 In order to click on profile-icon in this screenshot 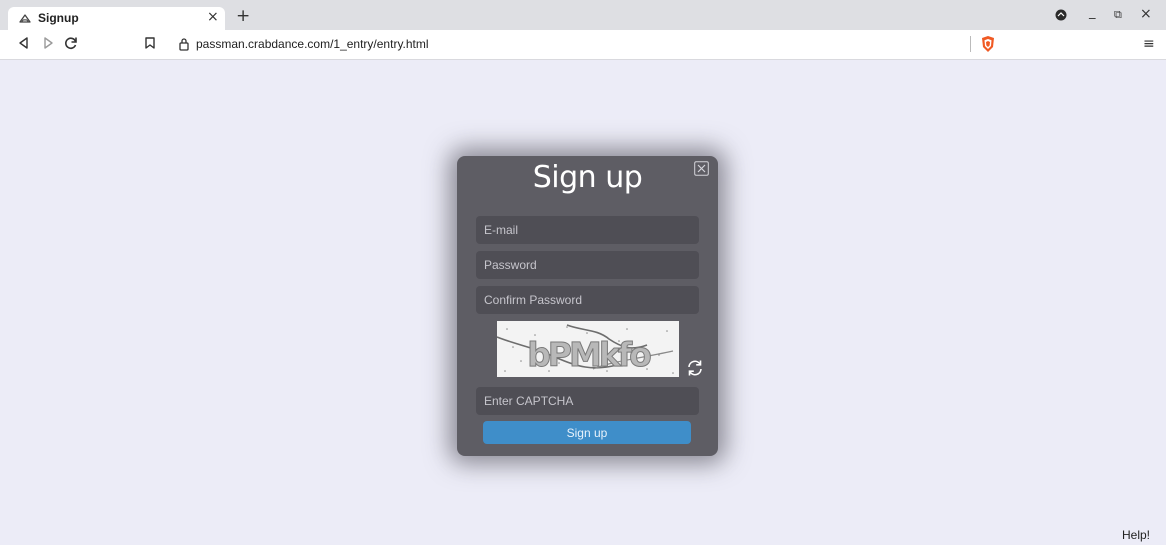, I will do `click(1061, 15)`.